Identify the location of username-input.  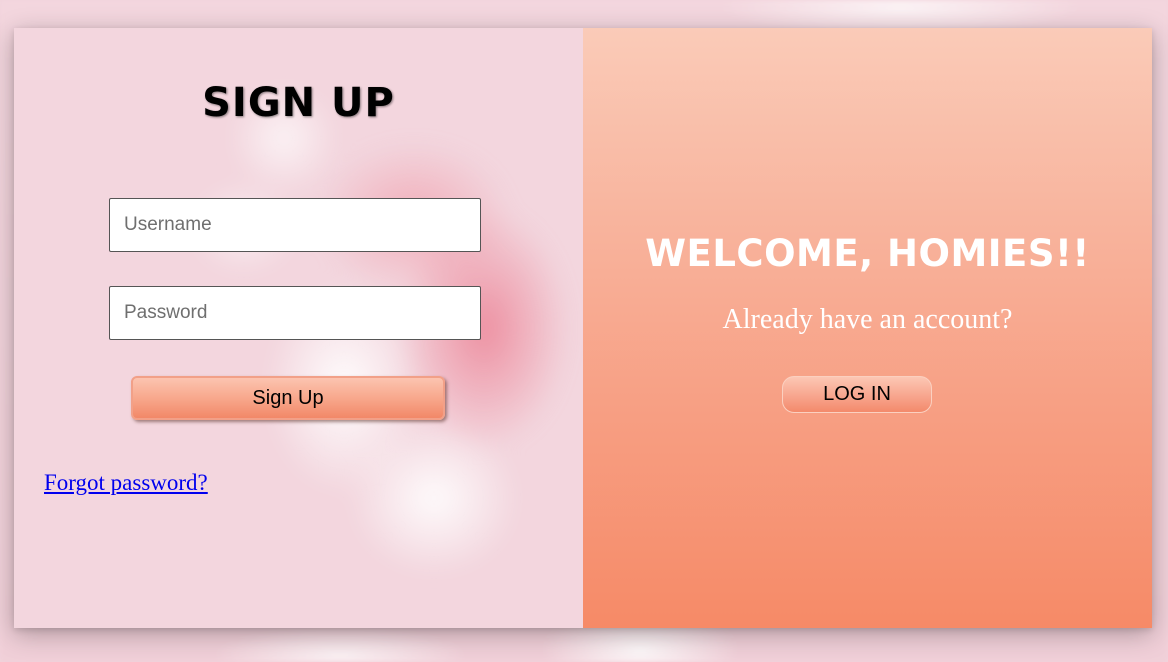
(295, 225).